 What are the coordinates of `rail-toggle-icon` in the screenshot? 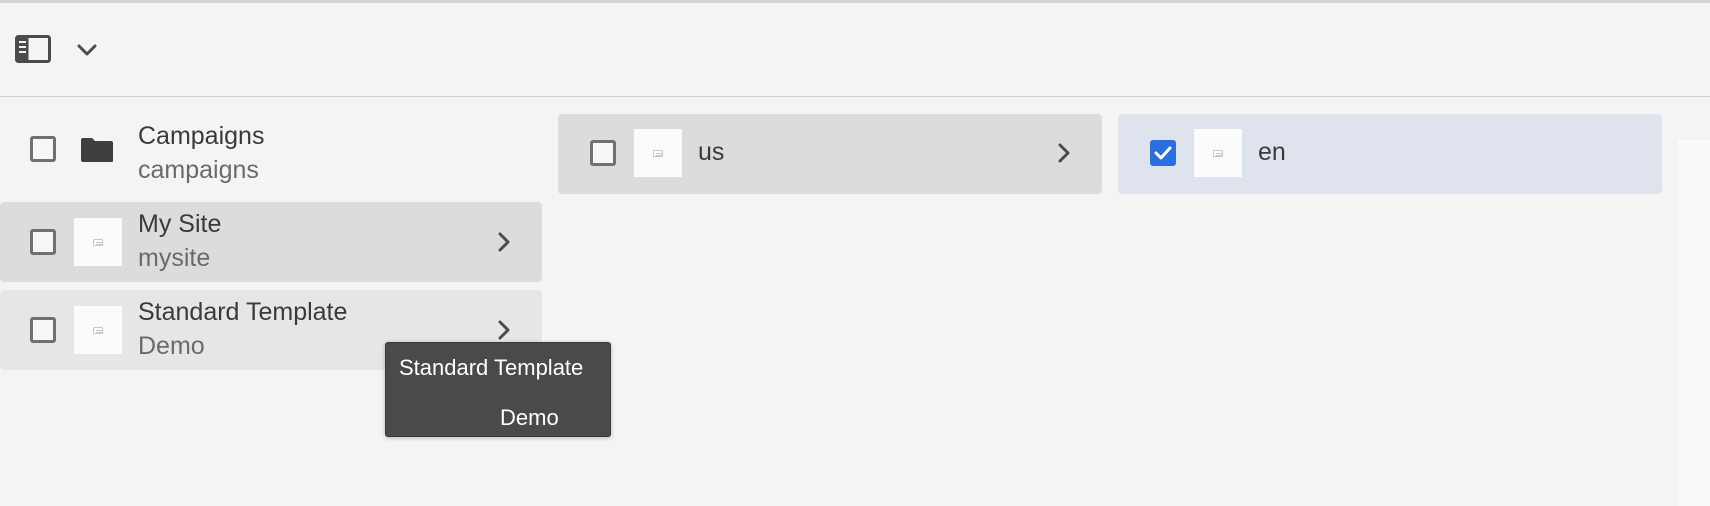 It's located at (33, 49).